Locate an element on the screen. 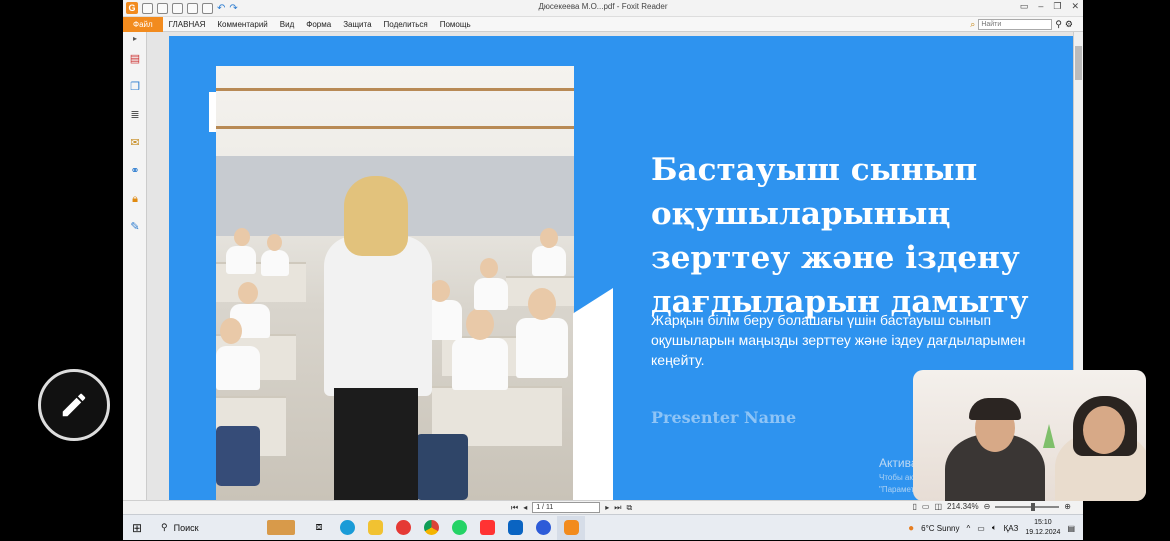 The width and height of the screenshot is (1170, 541). foxit-taskbar-icon is located at coordinates (571, 527).